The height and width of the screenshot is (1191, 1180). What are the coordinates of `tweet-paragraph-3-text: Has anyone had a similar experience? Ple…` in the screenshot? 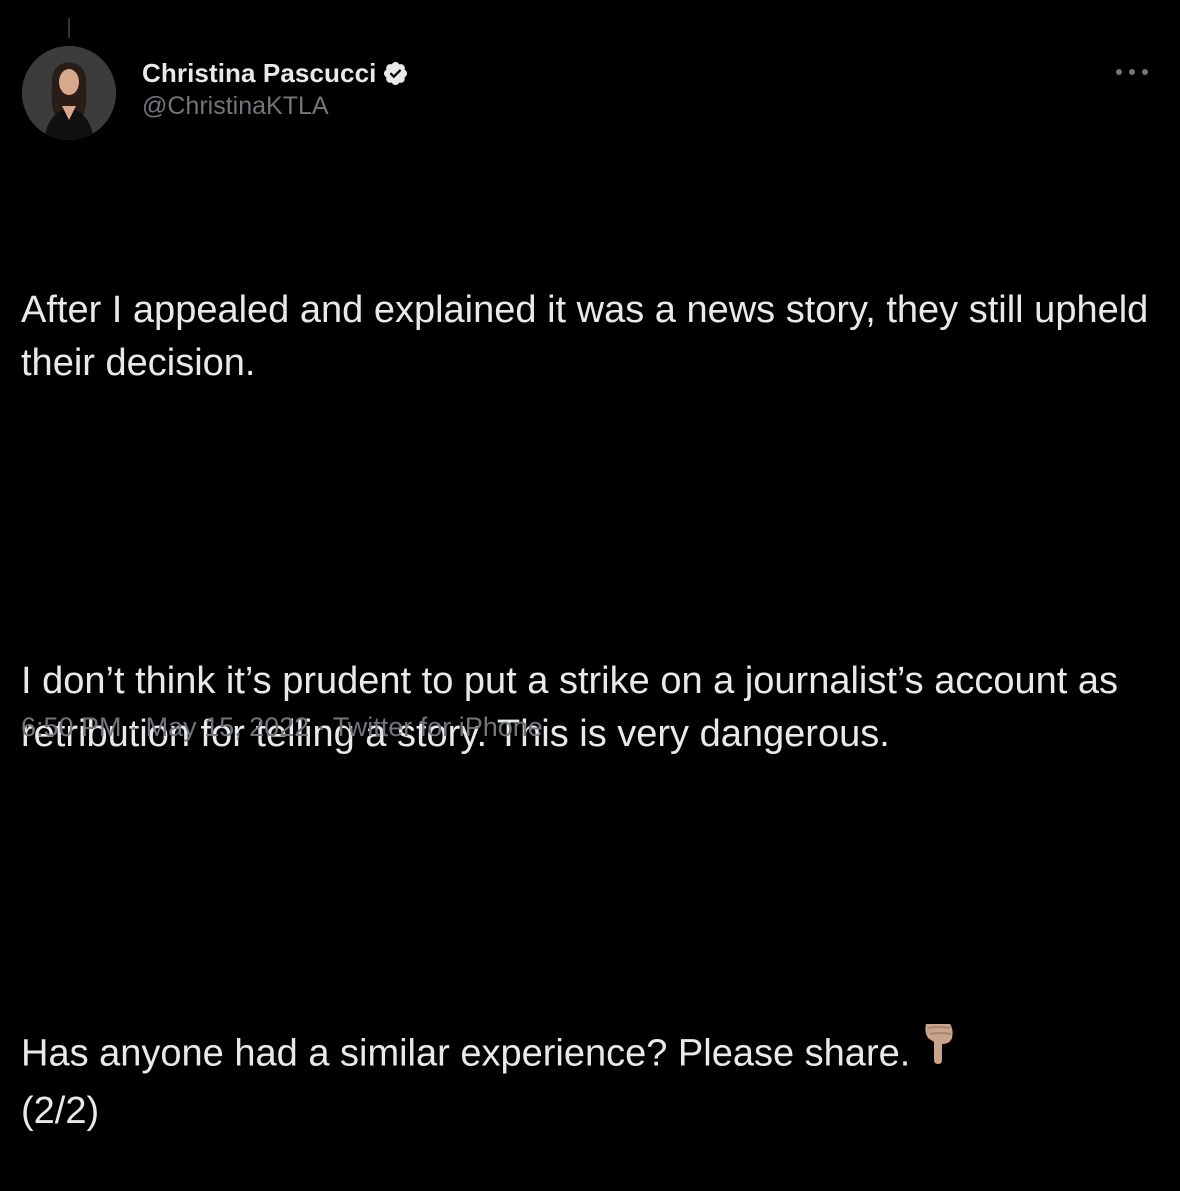 It's located at (466, 1053).